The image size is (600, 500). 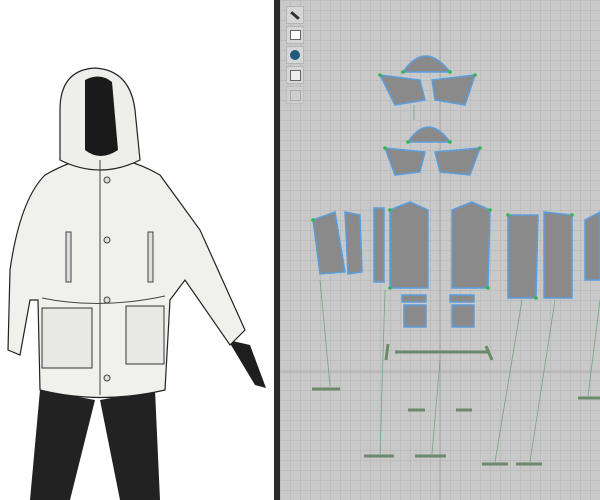 What do you see at coordinates (409, 245) in the screenshot?
I see `front-left-piece` at bounding box center [409, 245].